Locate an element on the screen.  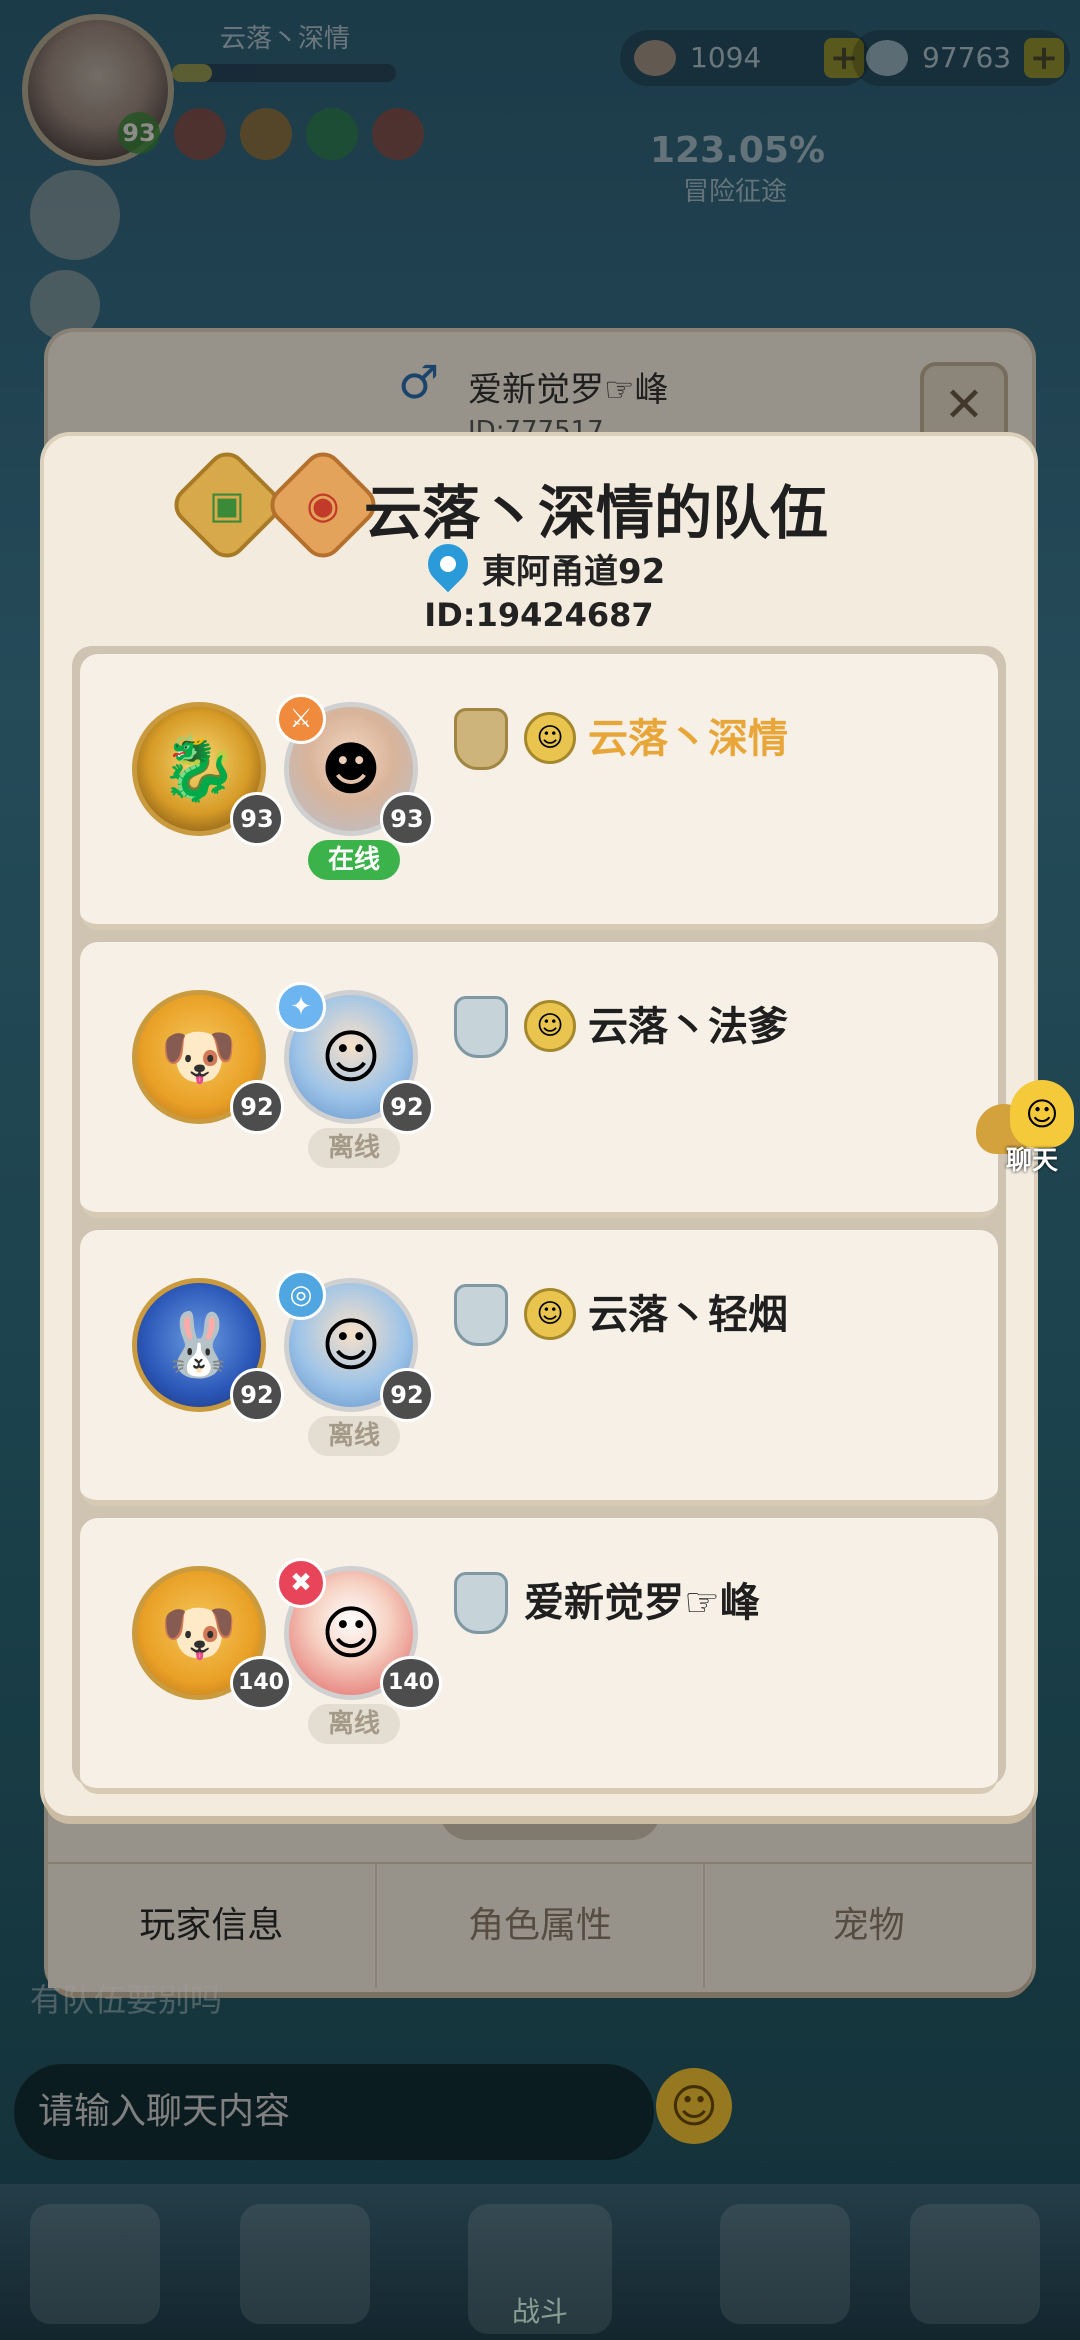
team-title: 云落丶深情的队伍 is located at coordinates (596, 513).